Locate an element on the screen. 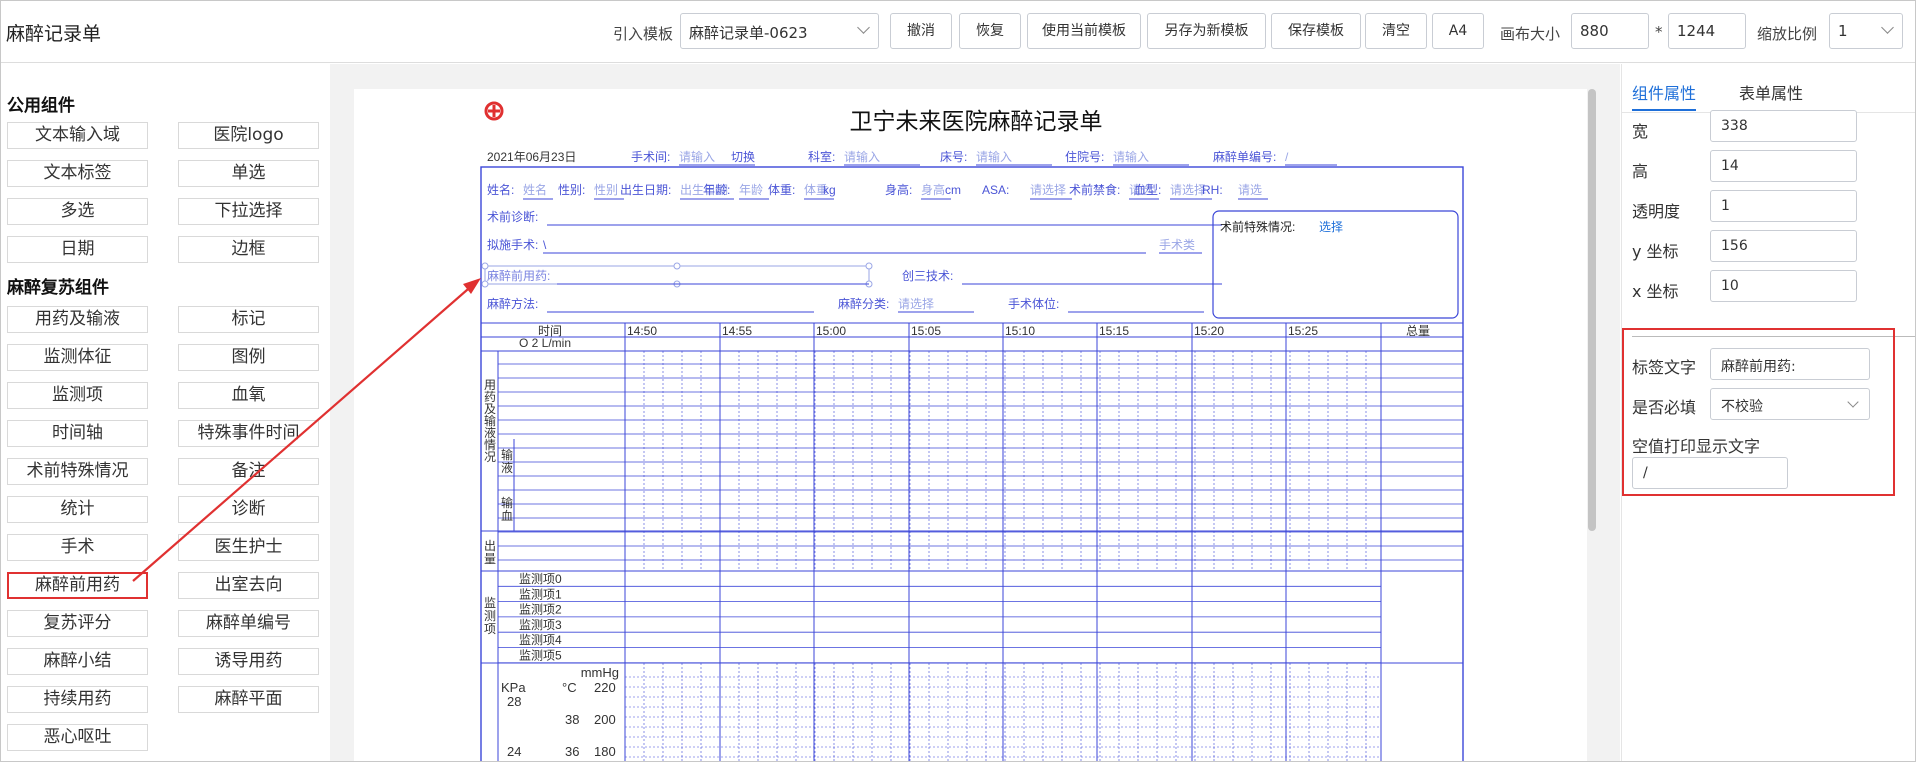 The image size is (1916, 762). times-sign: * is located at coordinates (1659, 32).